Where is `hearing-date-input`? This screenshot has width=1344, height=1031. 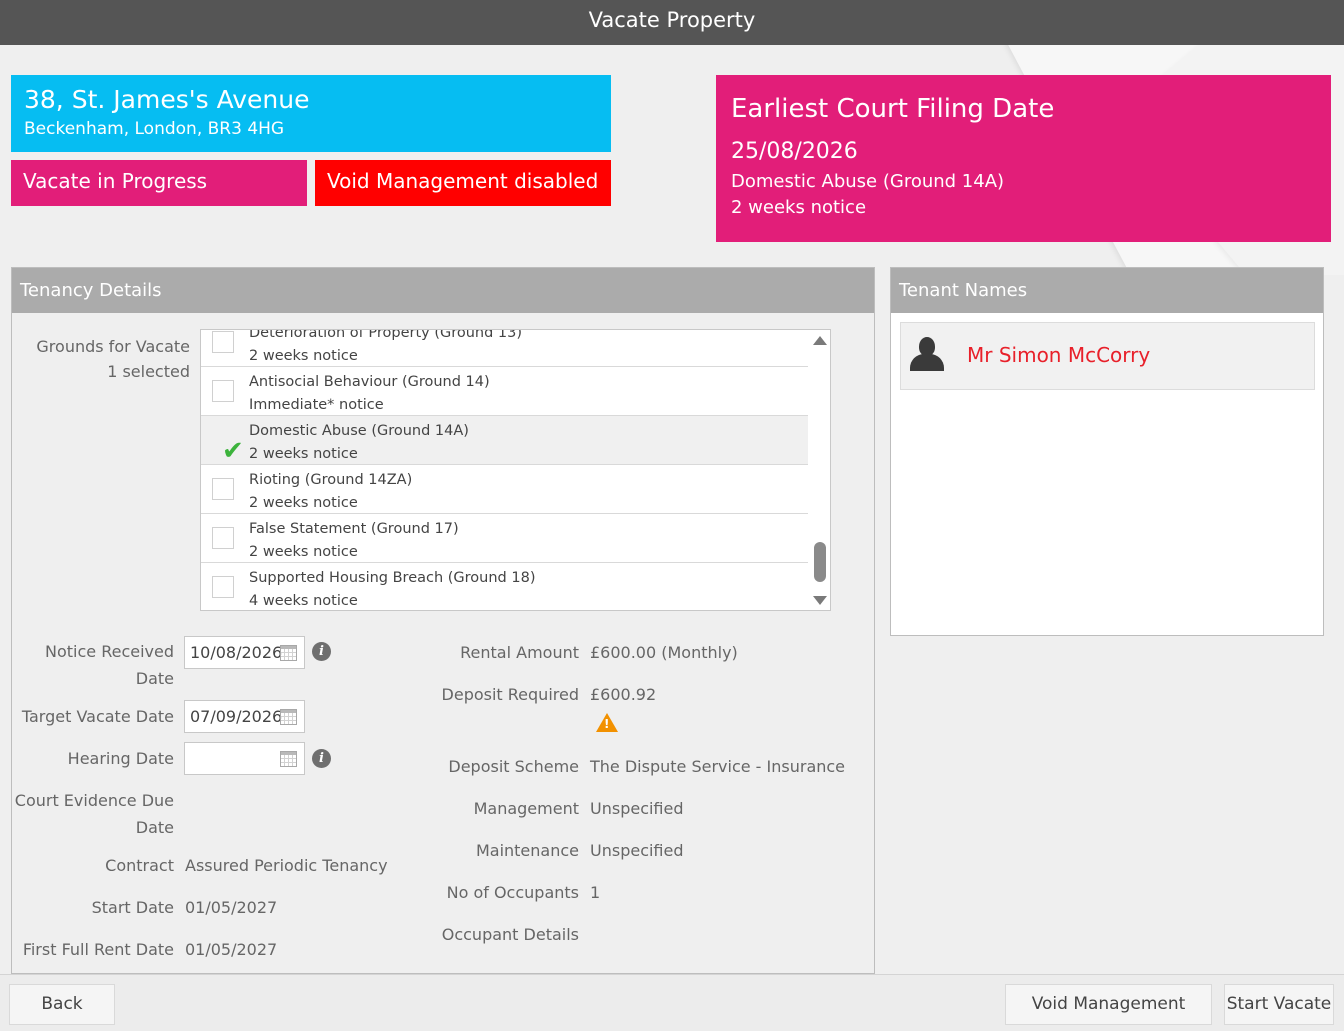
hearing-date-input is located at coordinates (244, 758).